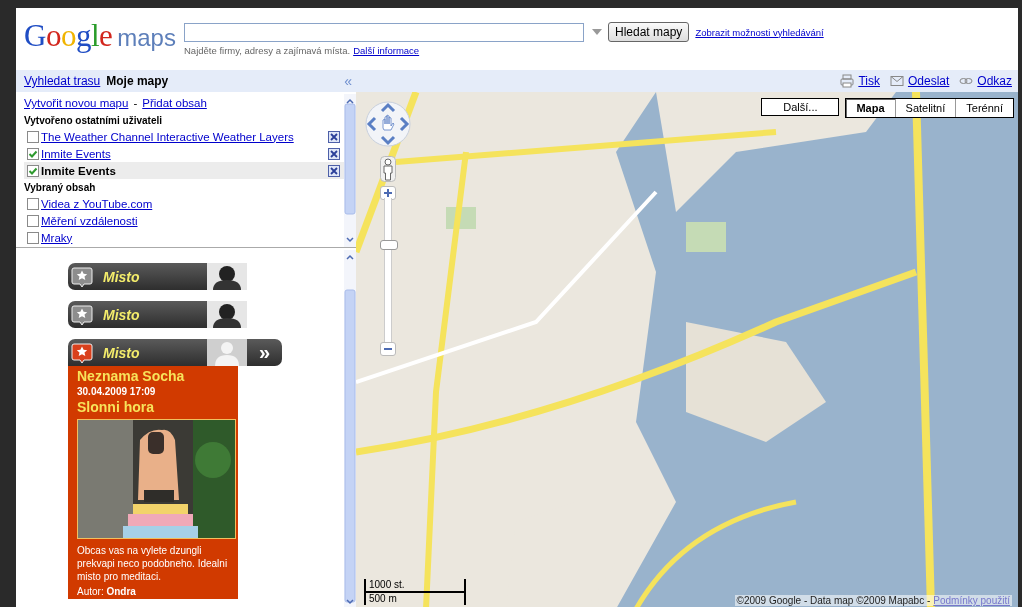 The image size is (1022, 607). What do you see at coordinates (153, 563) in the screenshot?
I see `event-description: Obcas vas na vylete dzungli prekvapi neco podobneho. Idealni misto pro meditaci.` at bounding box center [153, 563].